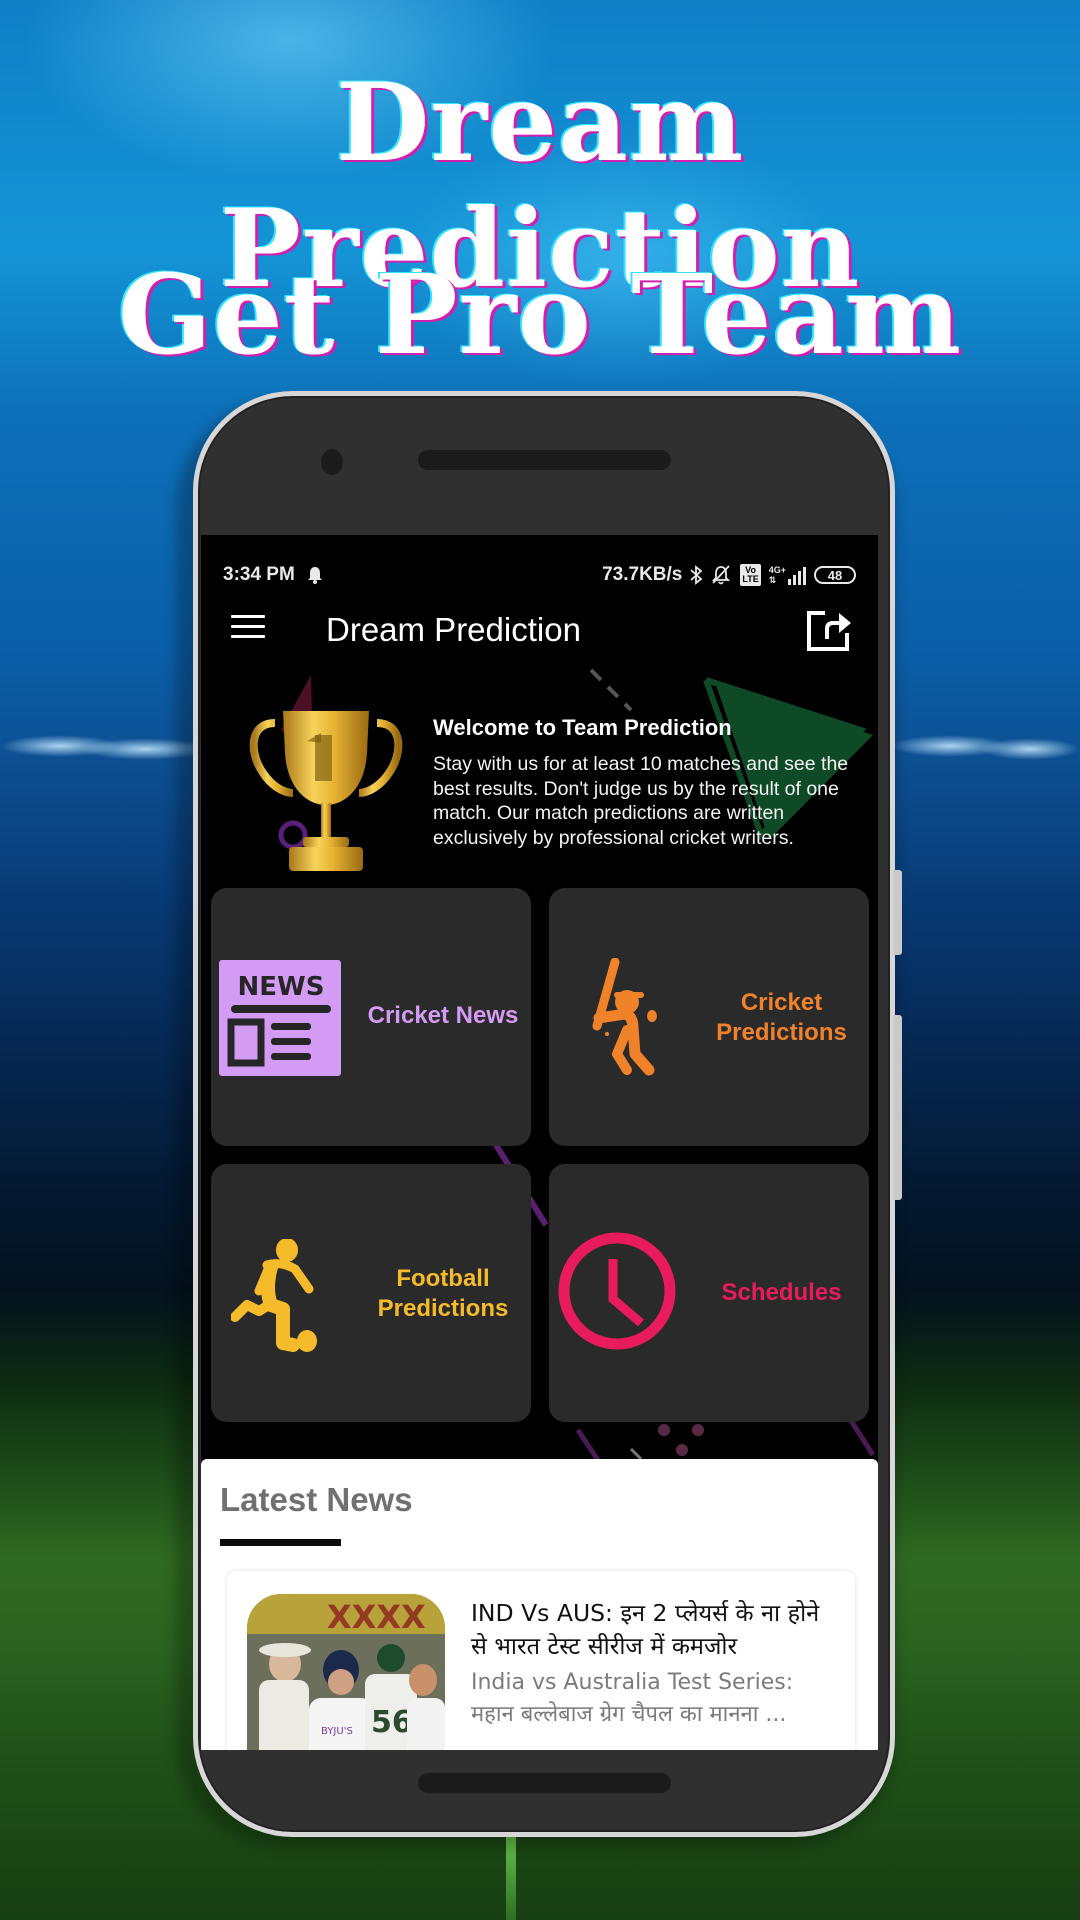 Image resolution: width=1080 pixels, height=1920 pixels. Describe the element at coordinates (544, 460) in the screenshot. I see `earpiece-speaker` at that location.